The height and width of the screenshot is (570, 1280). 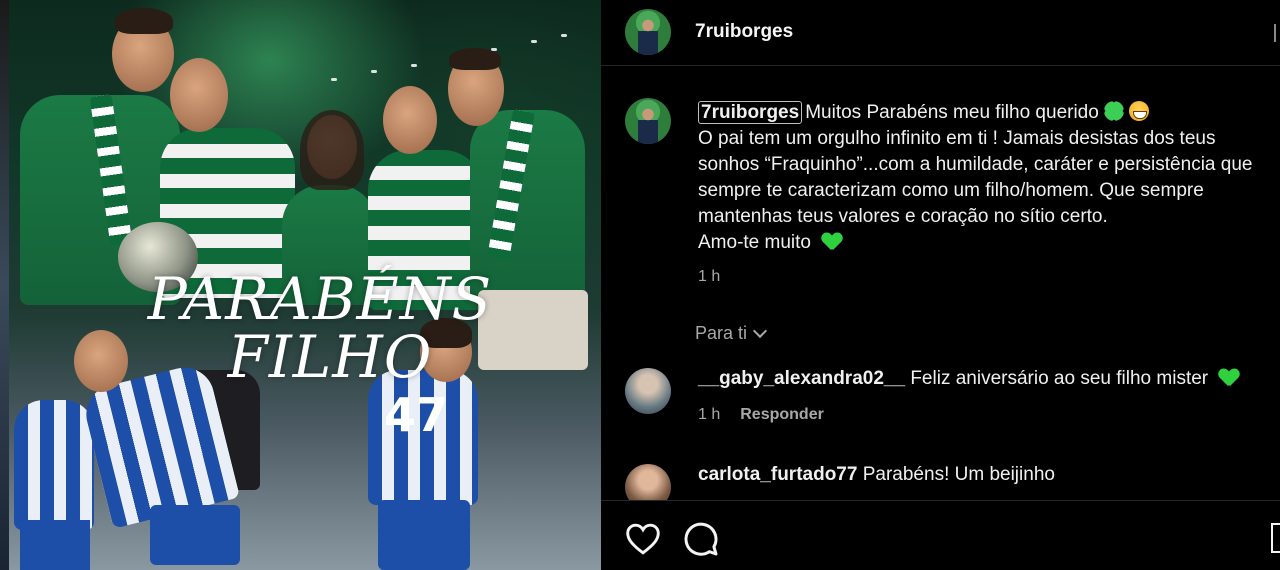 What do you see at coordinates (648, 121) in the screenshot?
I see `caption-avatar` at bounding box center [648, 121].